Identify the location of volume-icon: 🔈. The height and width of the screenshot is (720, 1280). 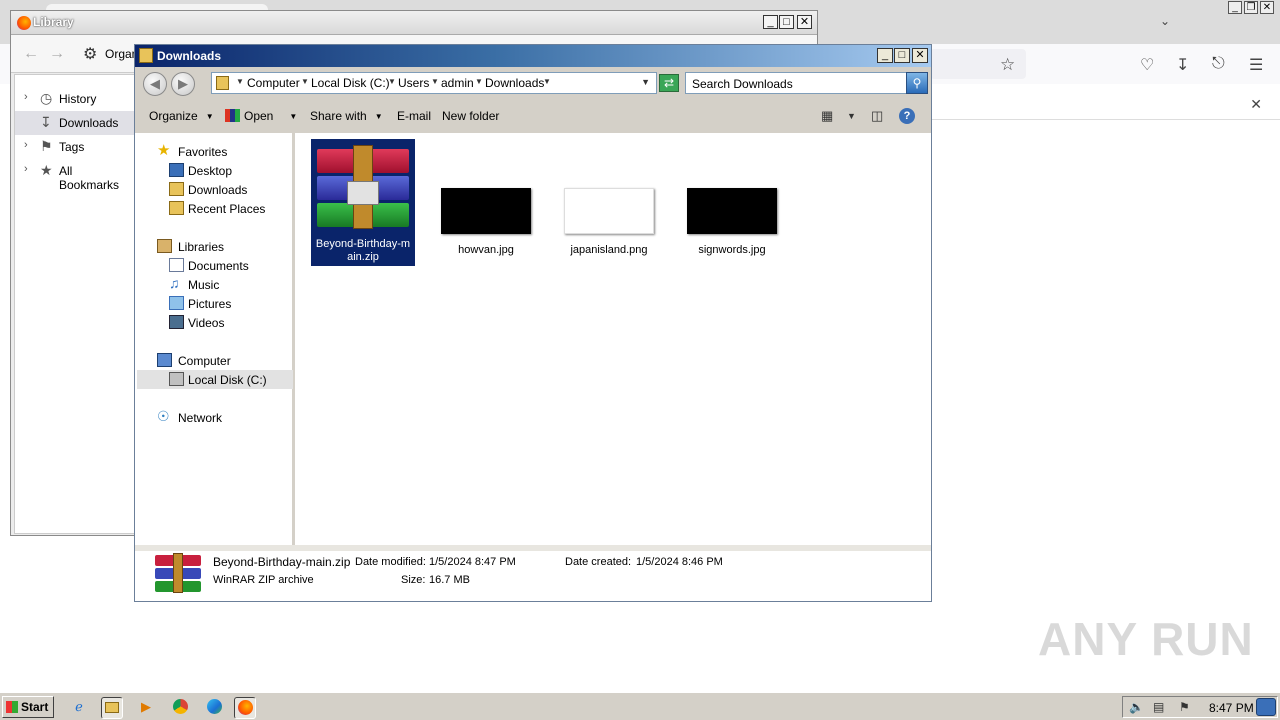
(1136, 707).